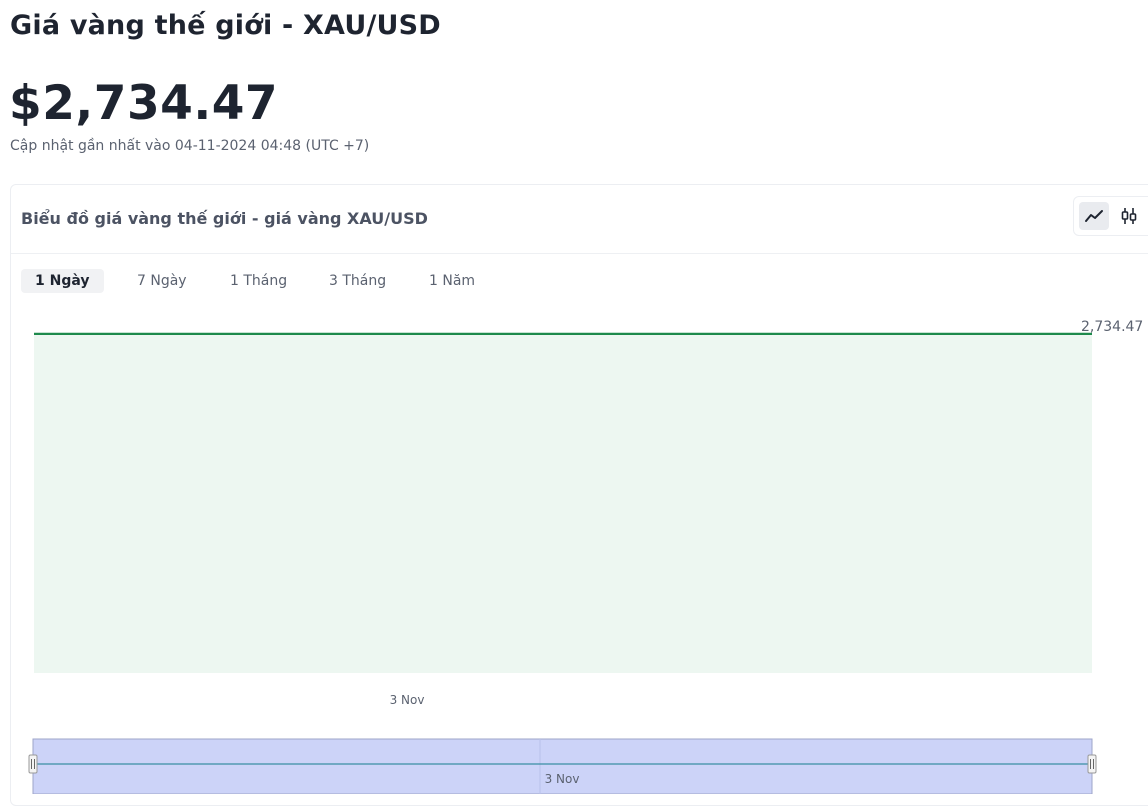  I want to click on navigator-right-handle, so click(1092, 764).